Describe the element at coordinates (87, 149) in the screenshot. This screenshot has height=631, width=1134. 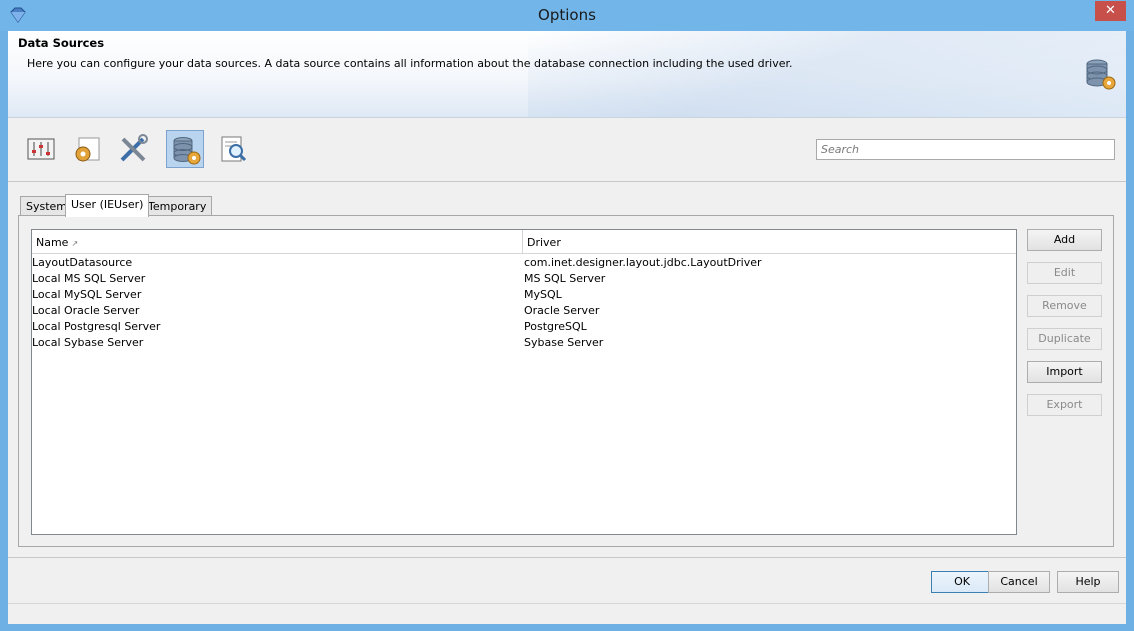
I see `category-settings-button` at that location.